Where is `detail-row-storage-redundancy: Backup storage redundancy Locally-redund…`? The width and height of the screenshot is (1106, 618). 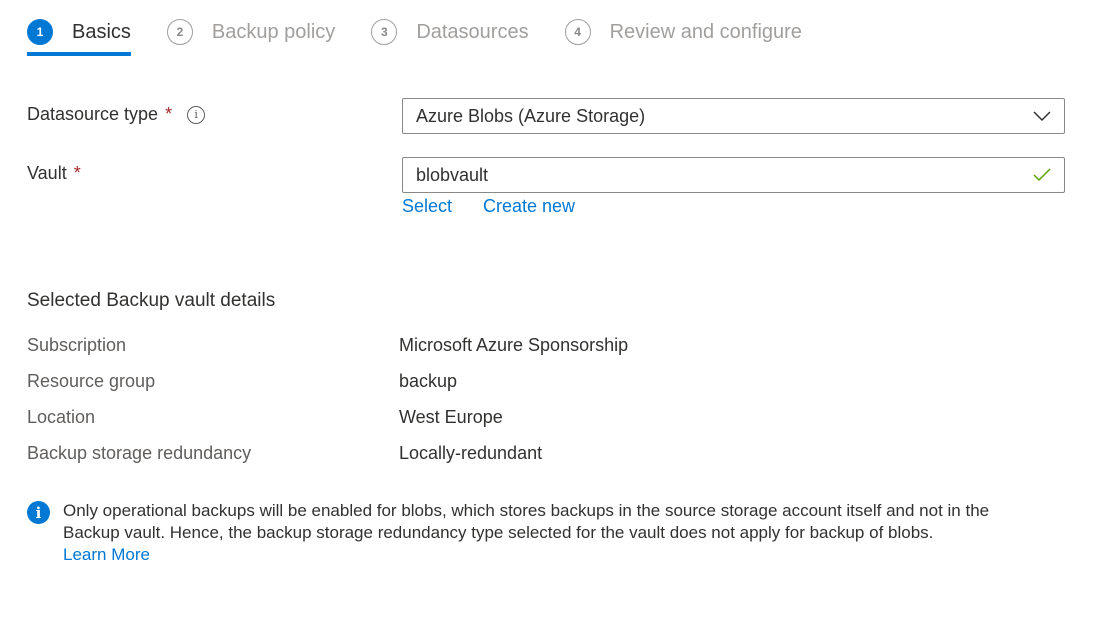
detail-row-storage-redundancy: Backup storage redundancy Locally-redund… is located at coordinates (284, 453).